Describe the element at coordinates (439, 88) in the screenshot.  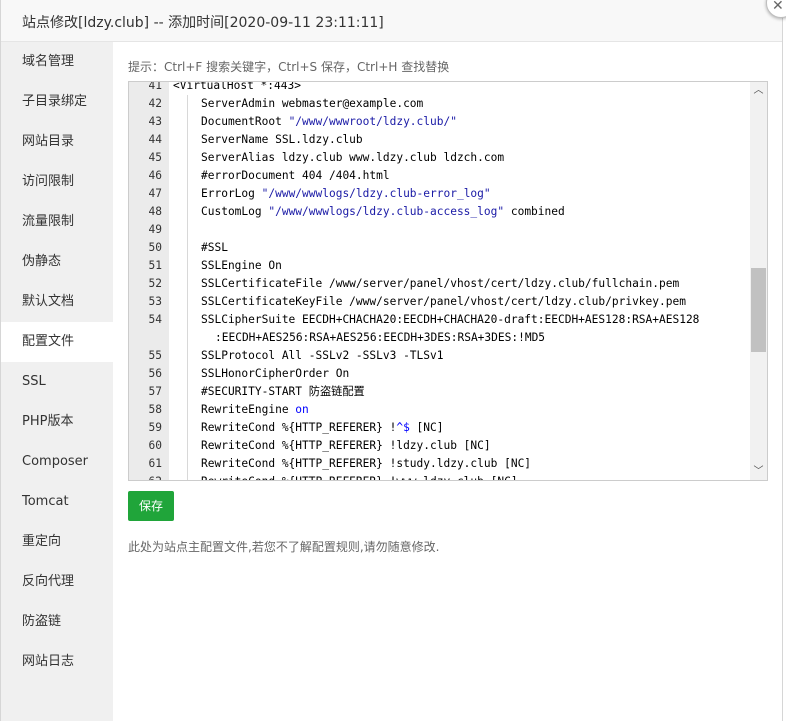
I see `code-line: 41 <VirtualHost *:443>` at that location.